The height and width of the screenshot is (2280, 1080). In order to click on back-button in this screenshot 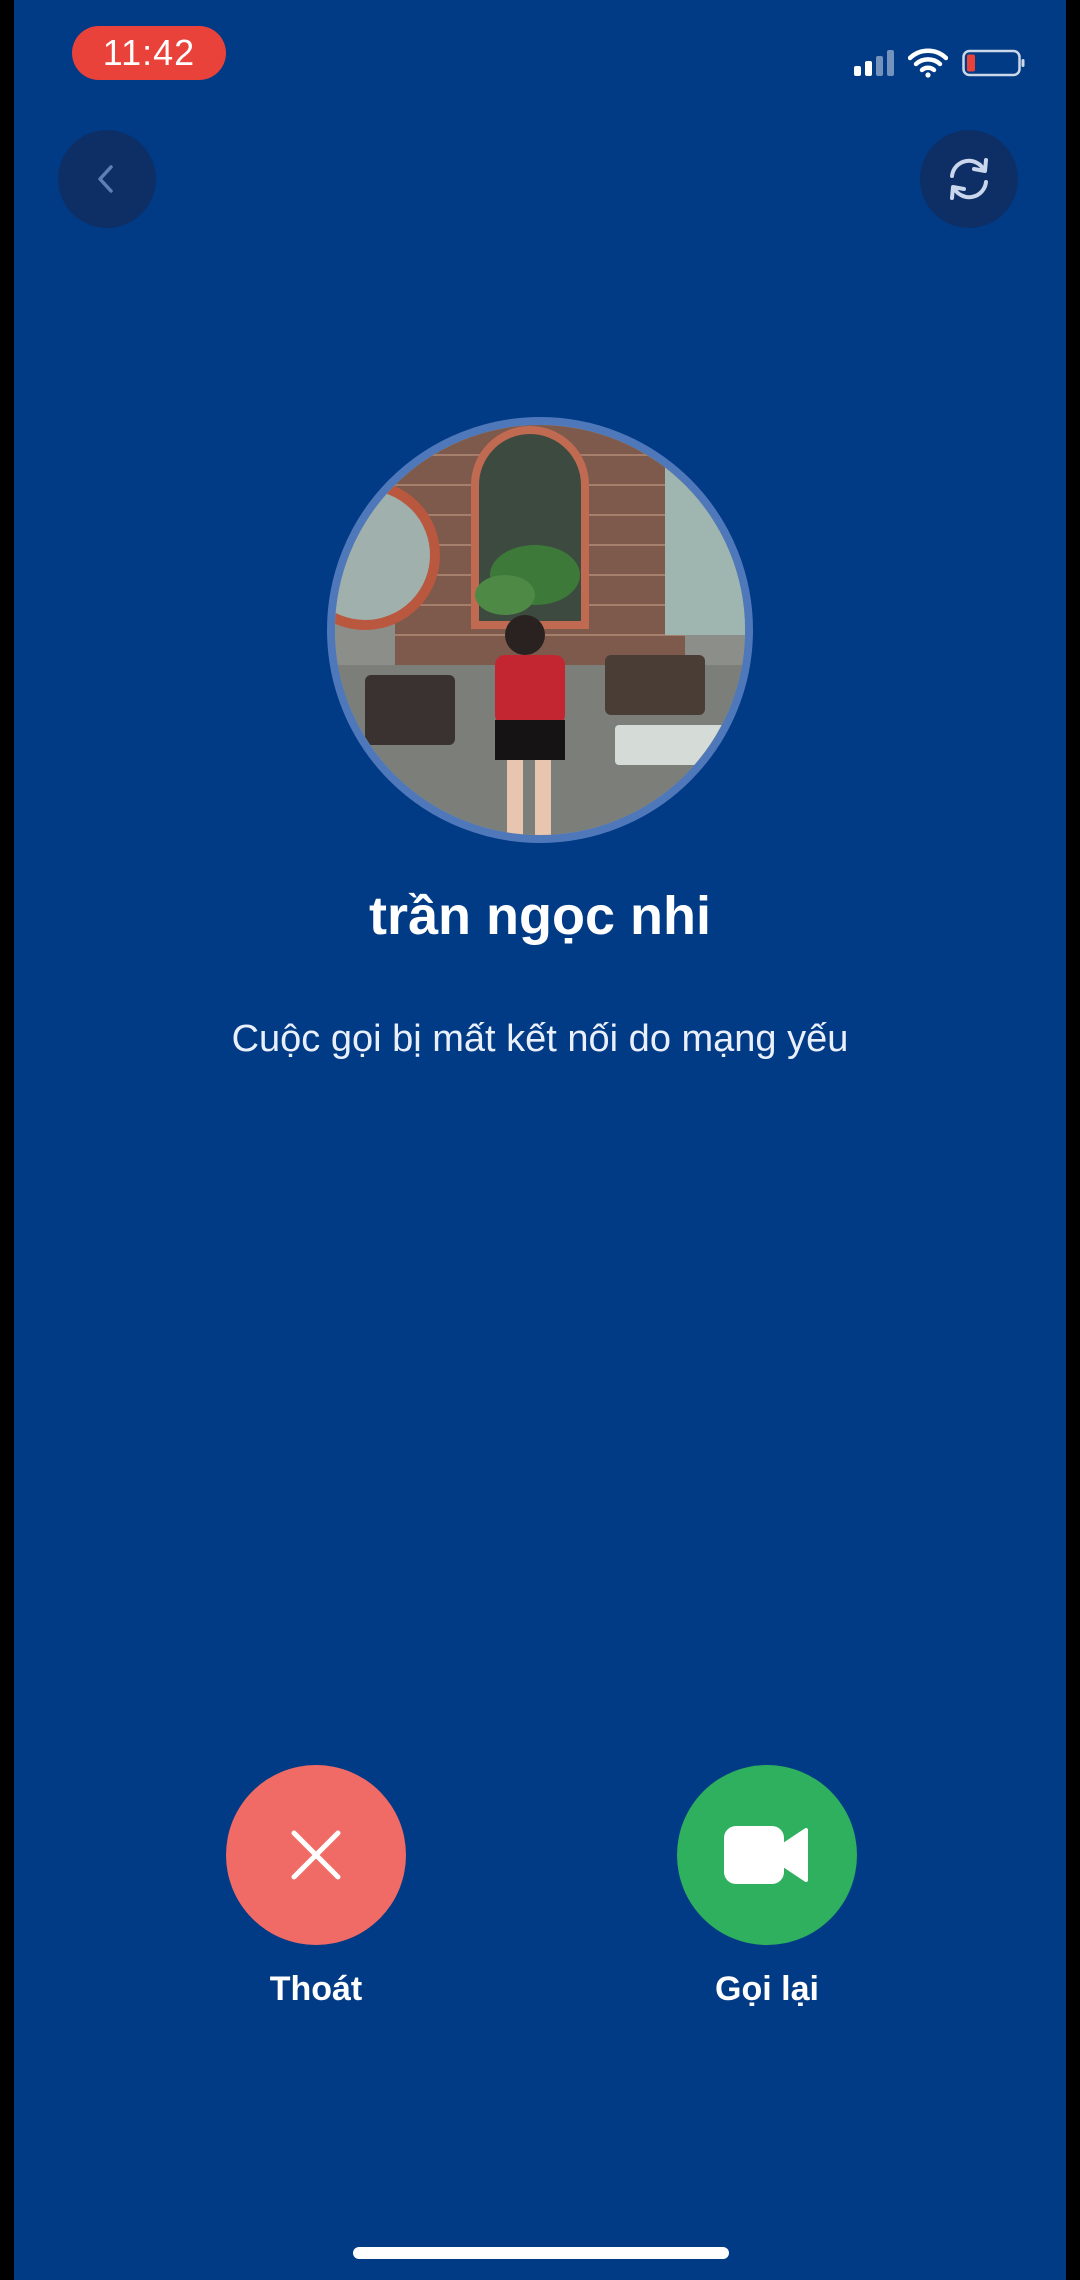, I will do `click(107, 179)`.